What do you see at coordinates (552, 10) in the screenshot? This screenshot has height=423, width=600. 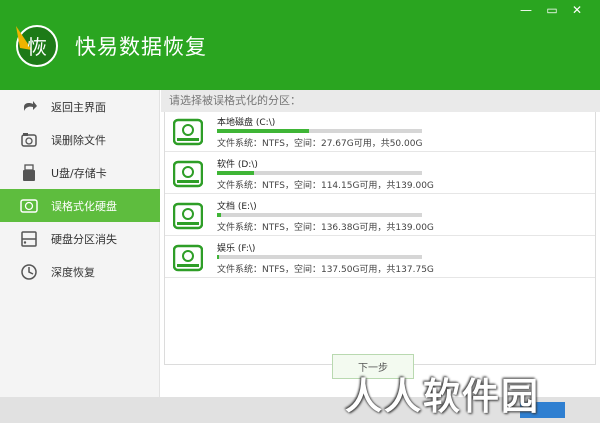 I see `maximize-button: ▭` at bounding box center [552, 10].